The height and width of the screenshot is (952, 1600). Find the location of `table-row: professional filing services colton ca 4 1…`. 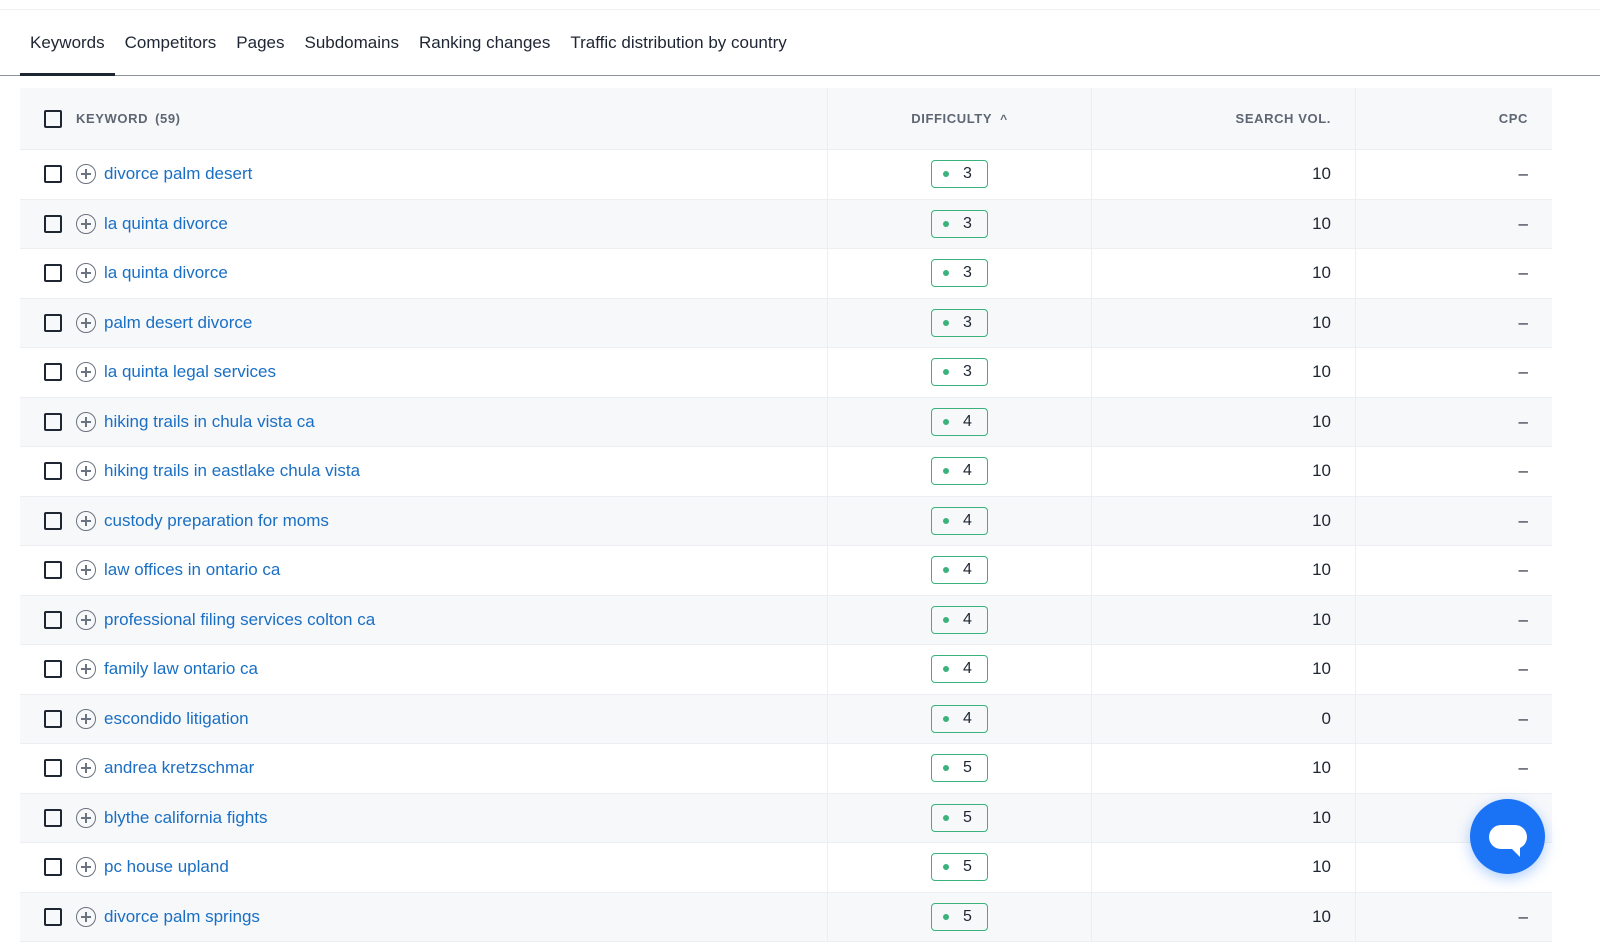

table-row: professional filing services colton ca 4 1… is located at coordinates (786, 620).